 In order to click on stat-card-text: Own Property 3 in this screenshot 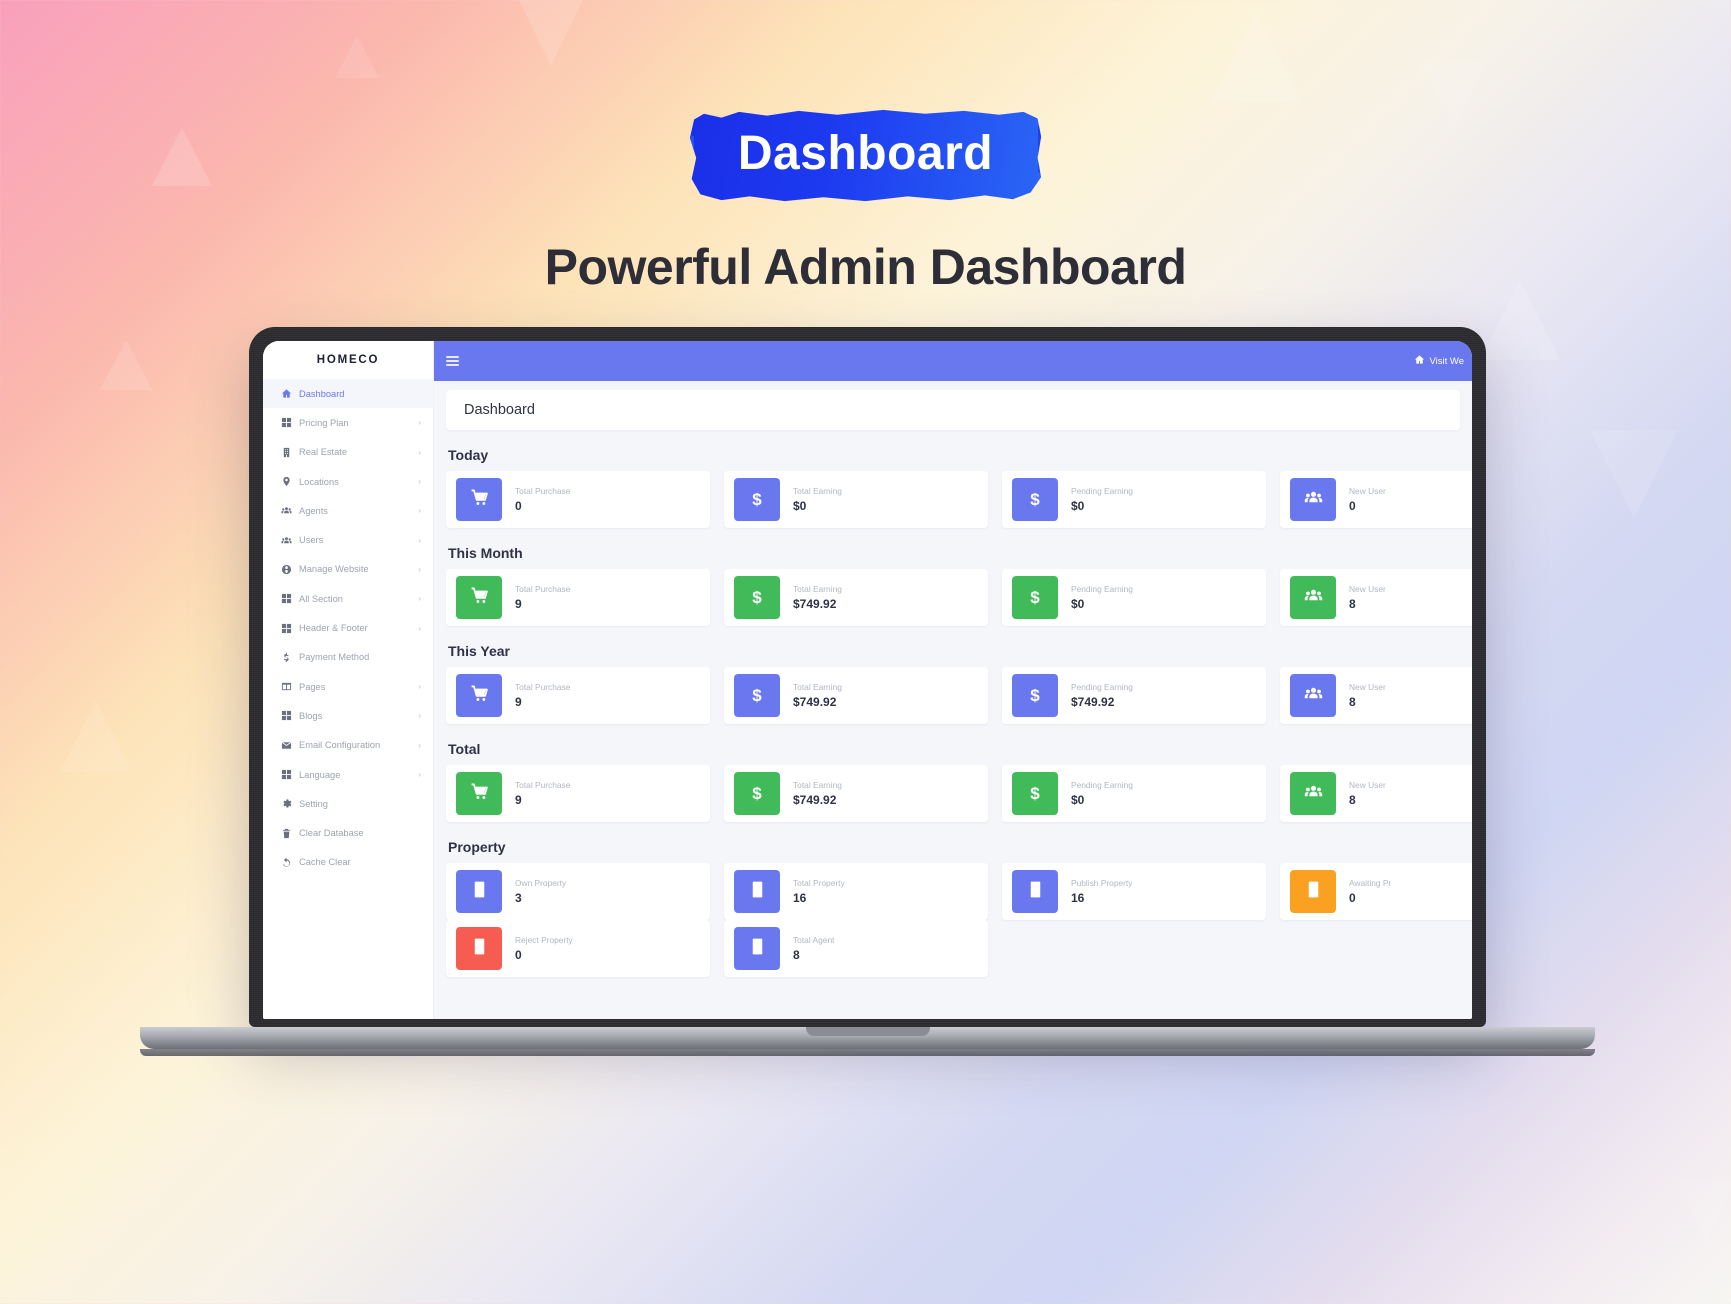, I will do `click(534, 891)`.